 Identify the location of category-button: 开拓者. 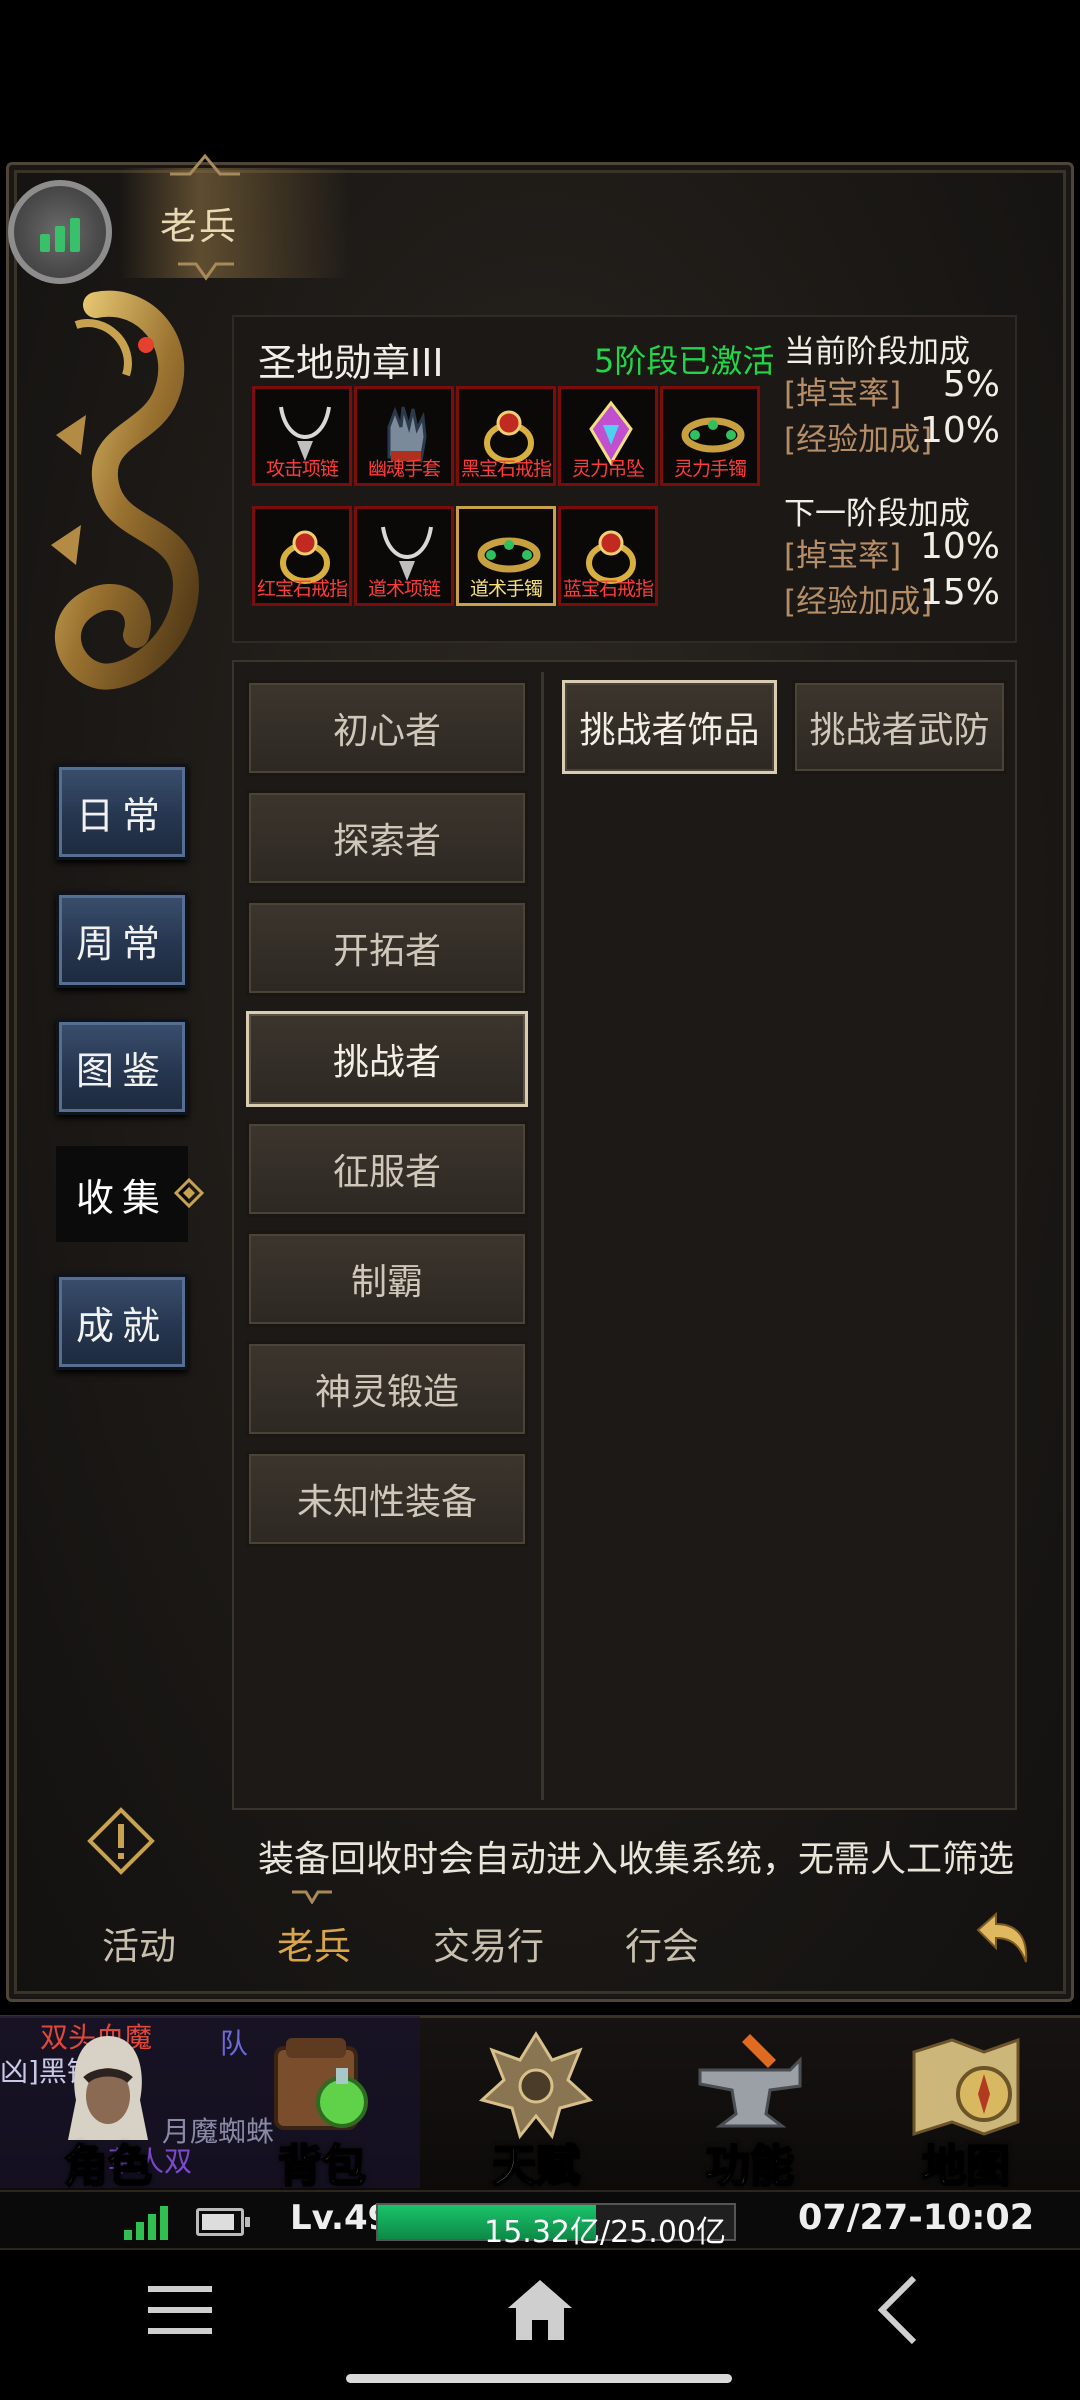
(387, 948).